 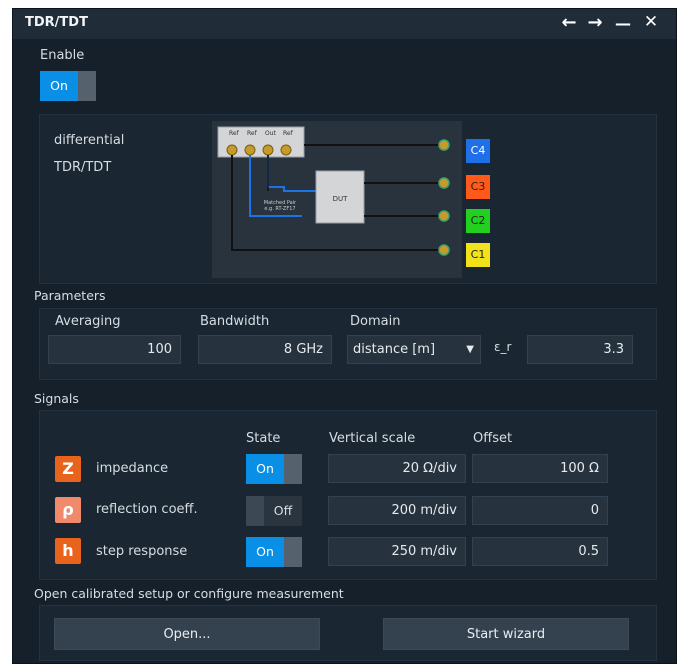 What do you see at coordinates (59, 86) in the screenshot?
I see `enable-state: On` at bounding box center [59, 86].